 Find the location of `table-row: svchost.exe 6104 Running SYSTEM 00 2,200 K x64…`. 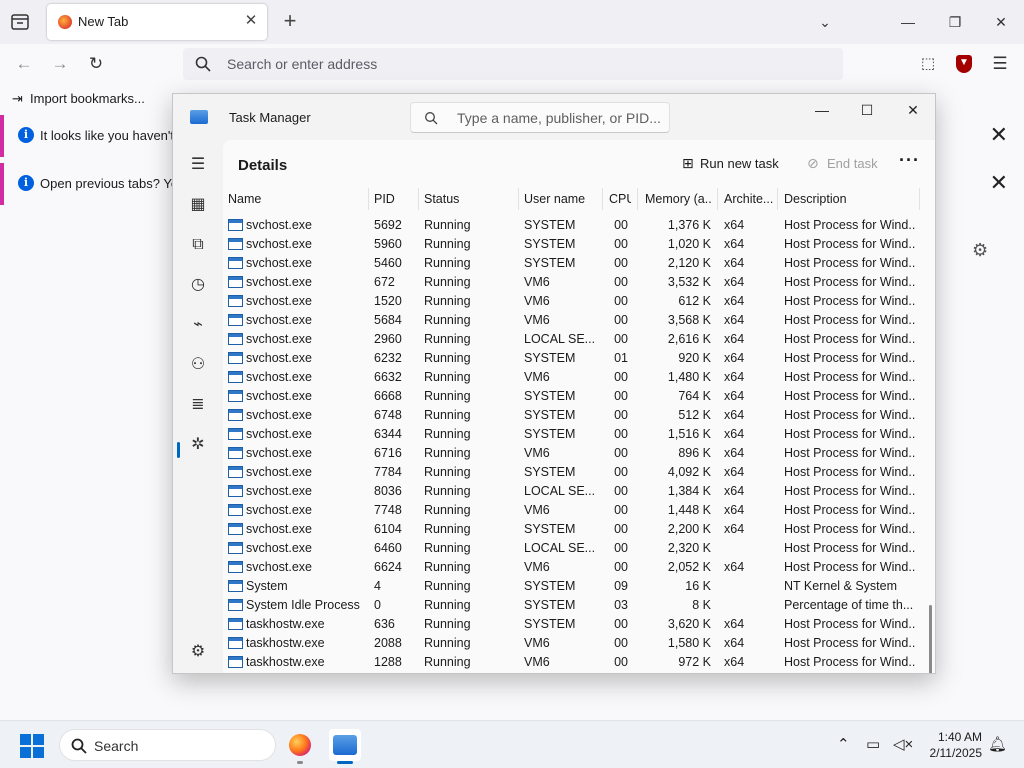

table-row: svchost.exe 6104 Running SYSTEM 00 2,200 K x64… is located at coordinates (573, 529).